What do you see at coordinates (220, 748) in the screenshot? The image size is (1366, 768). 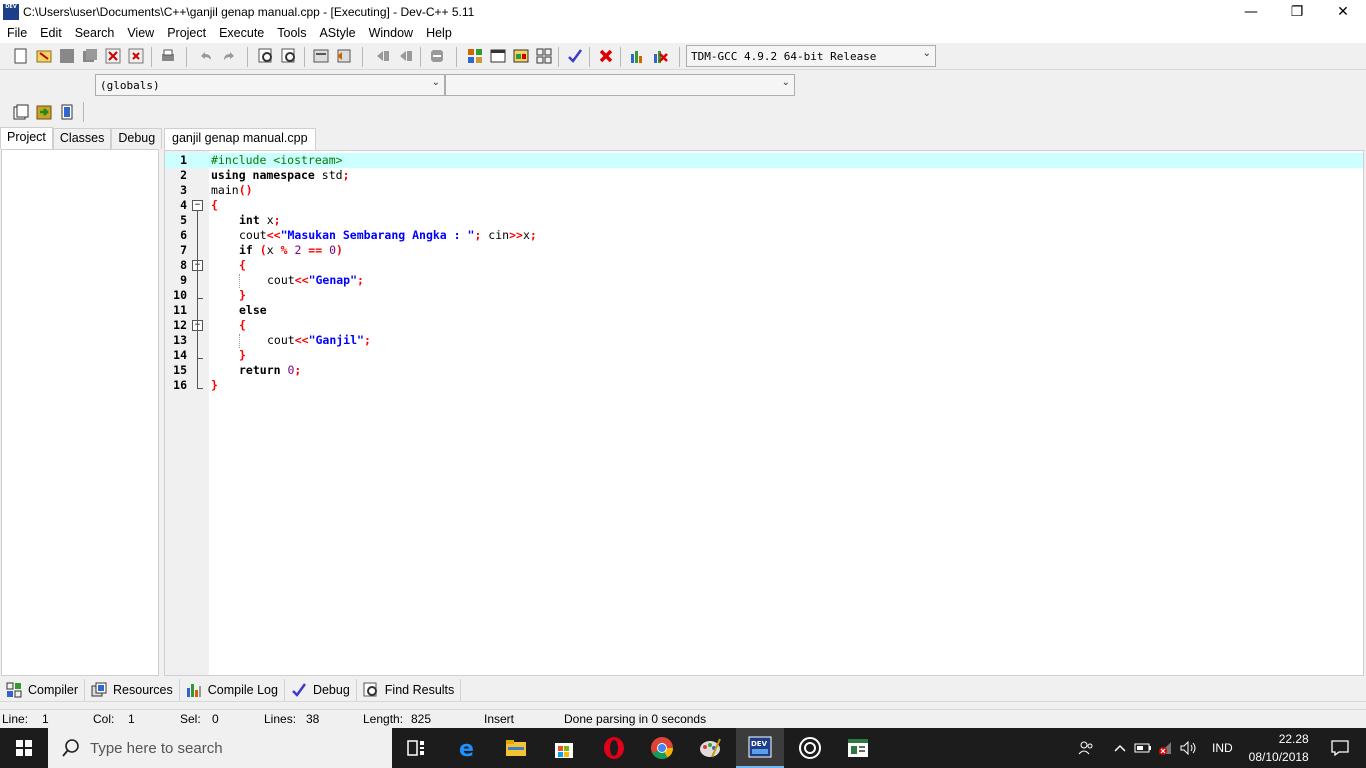 I see `taskbar-search-box: Type here to search` at bounding box center [220, 748].